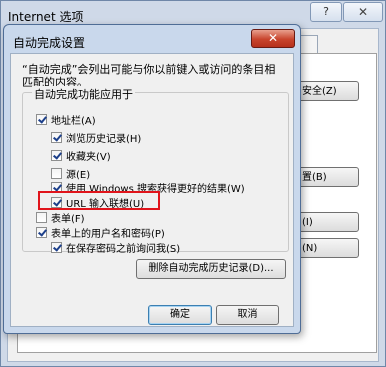 The image size is (386, 367). I want to click on checkbox-form-credentials: 表单上的用户名和密码(P), so click(100, 233).